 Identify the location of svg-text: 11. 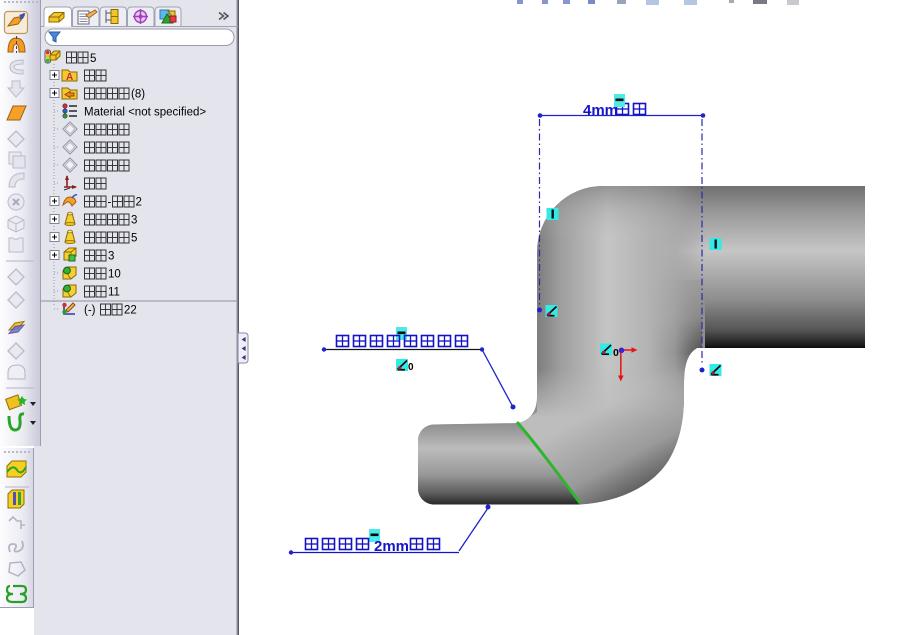
(114, 293).